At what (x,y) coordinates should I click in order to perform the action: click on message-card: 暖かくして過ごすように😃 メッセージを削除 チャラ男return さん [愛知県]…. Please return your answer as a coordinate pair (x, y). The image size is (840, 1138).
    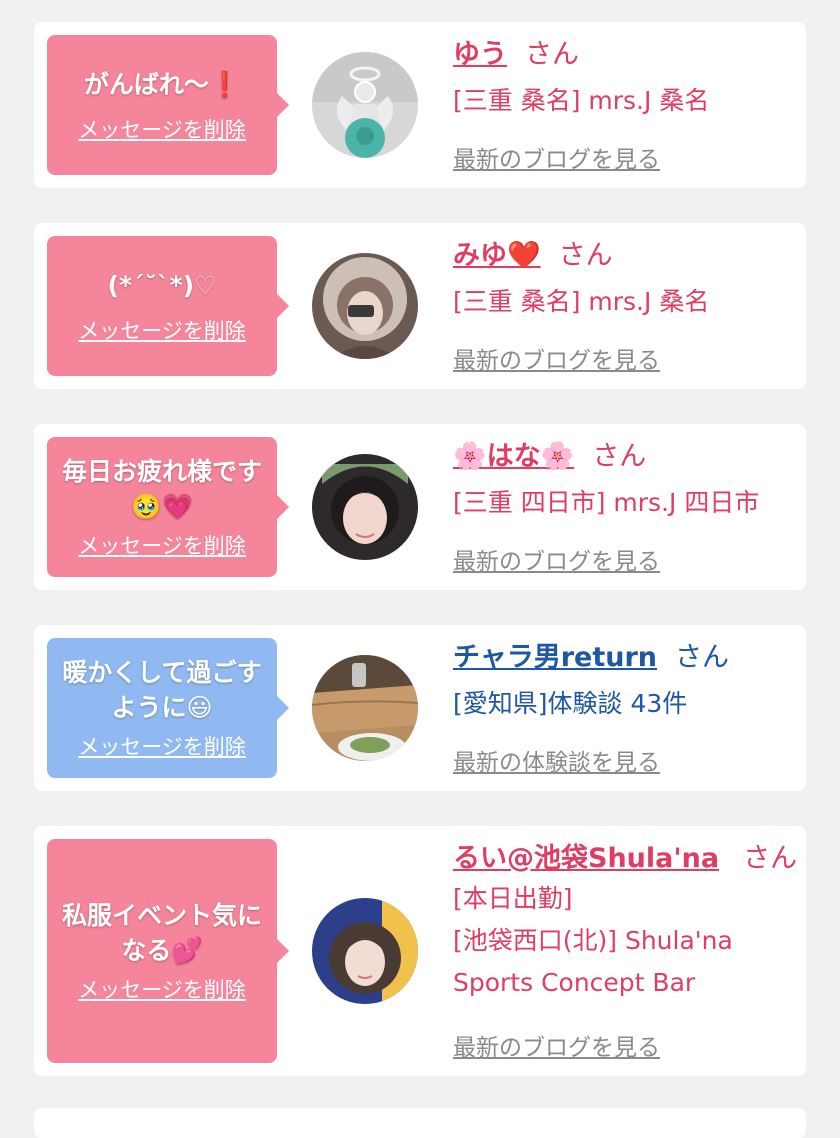
    Looking at the image, I should click on (420, 708).